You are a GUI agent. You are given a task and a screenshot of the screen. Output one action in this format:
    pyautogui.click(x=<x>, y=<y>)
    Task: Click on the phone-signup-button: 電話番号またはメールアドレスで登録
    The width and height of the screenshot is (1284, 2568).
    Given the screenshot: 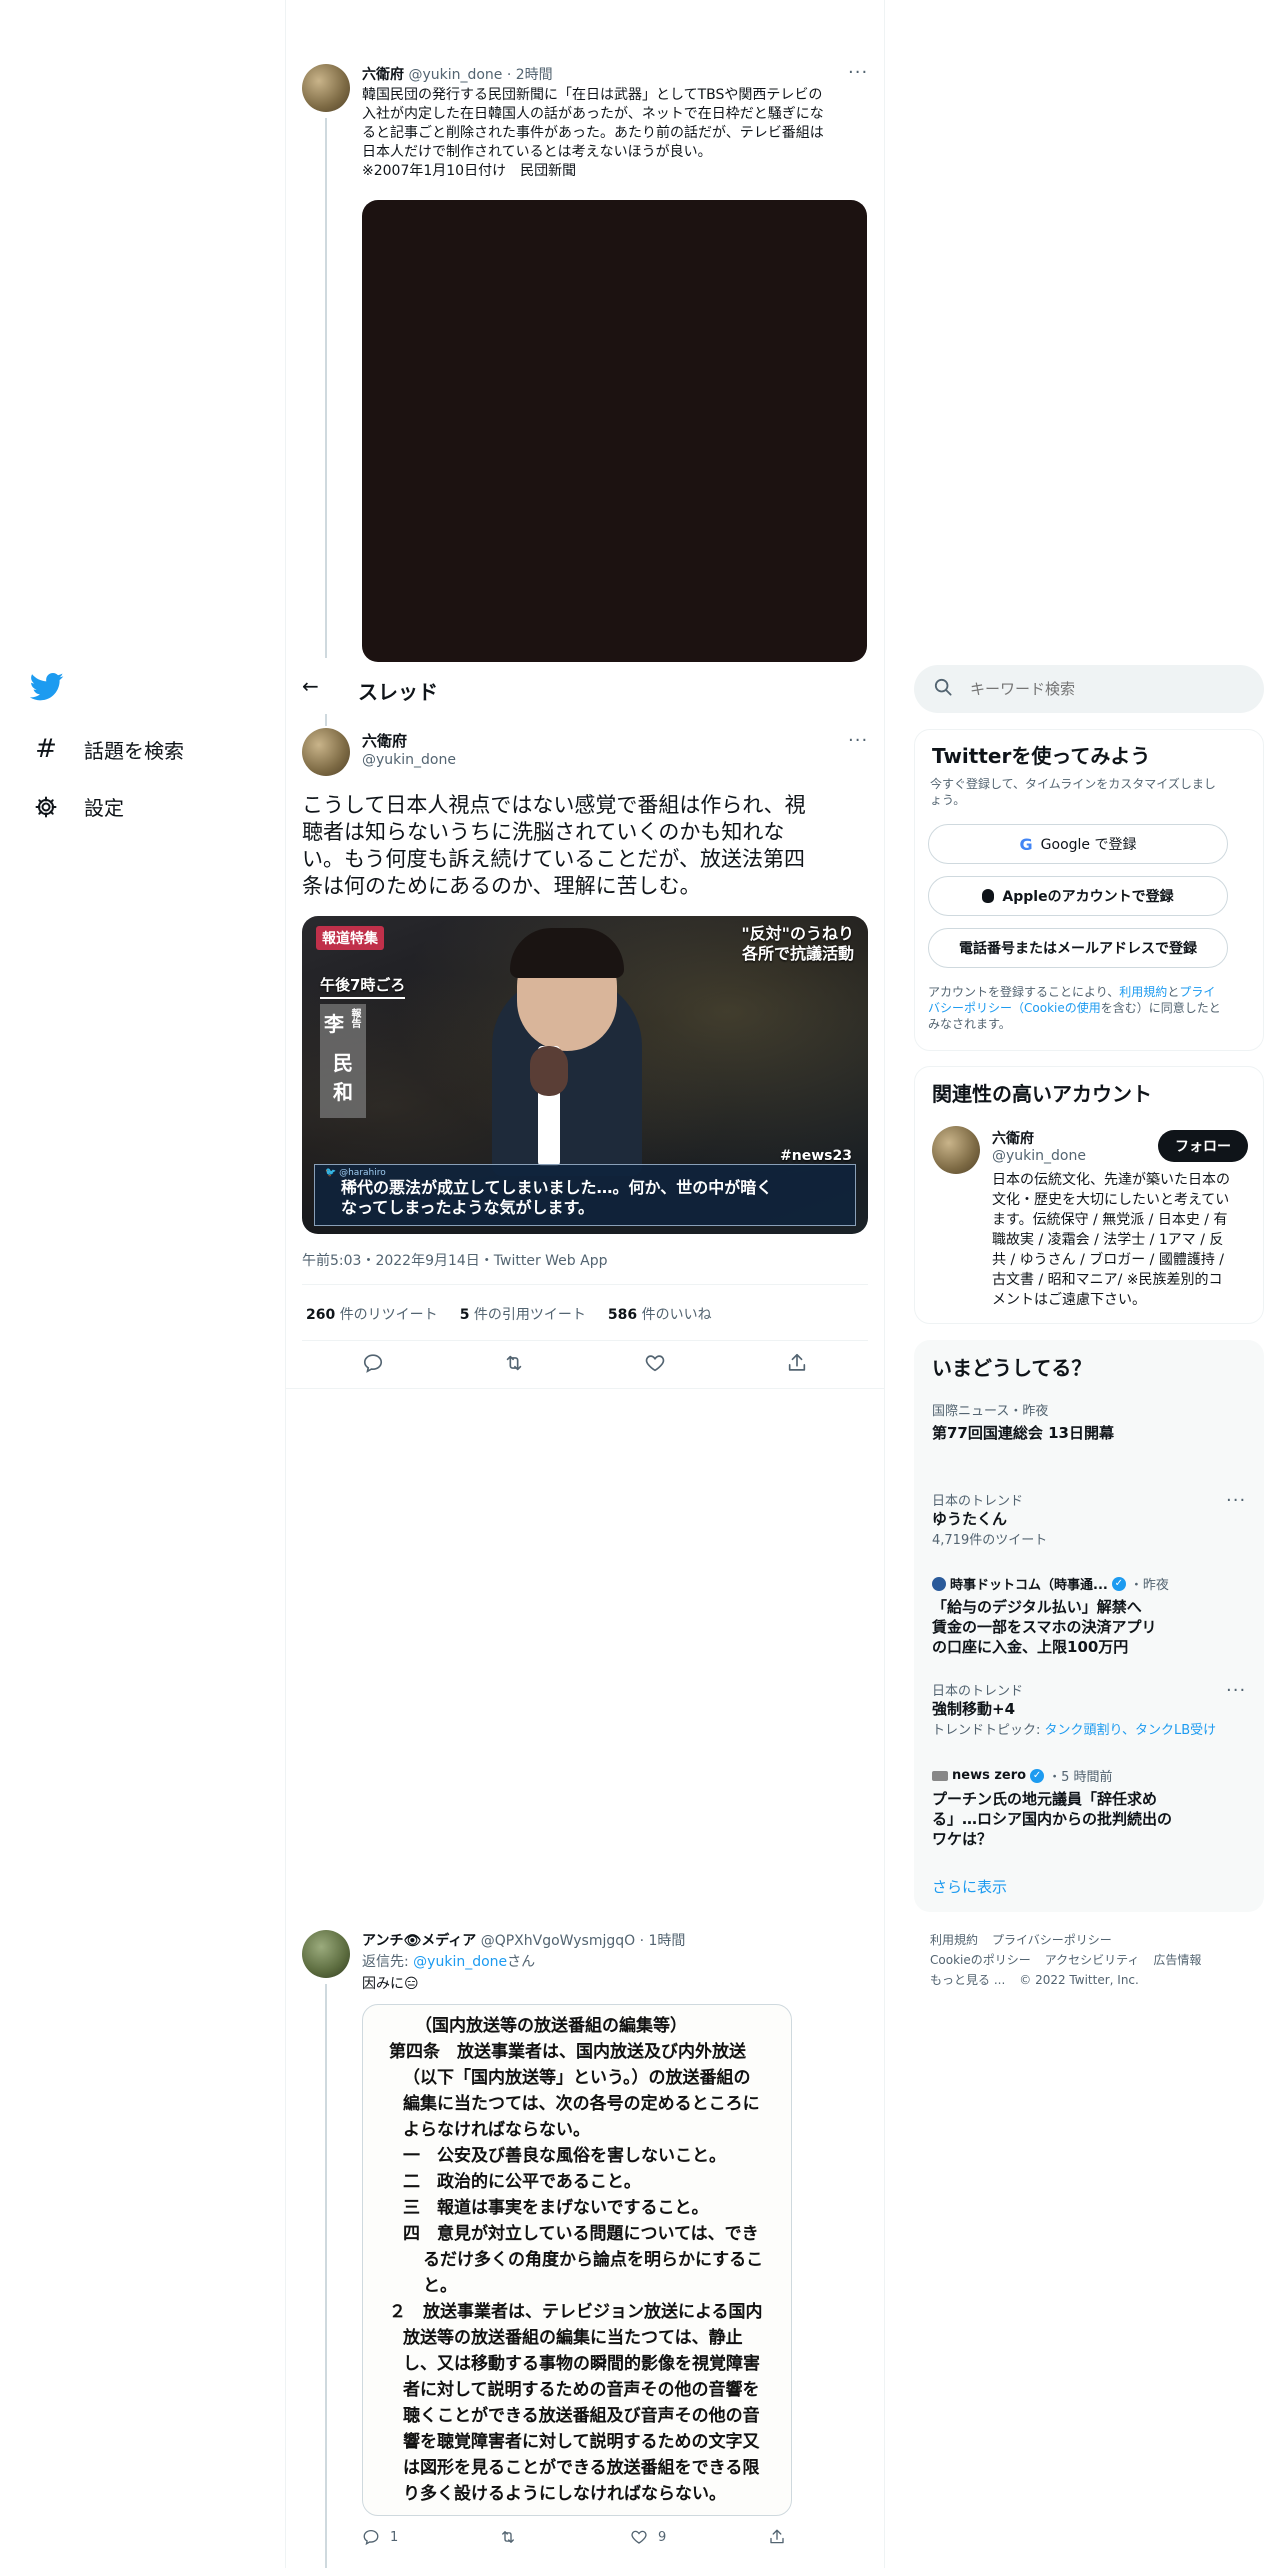 What is the action you would take?
    pyautogui.click(x=1078, y=948)
    